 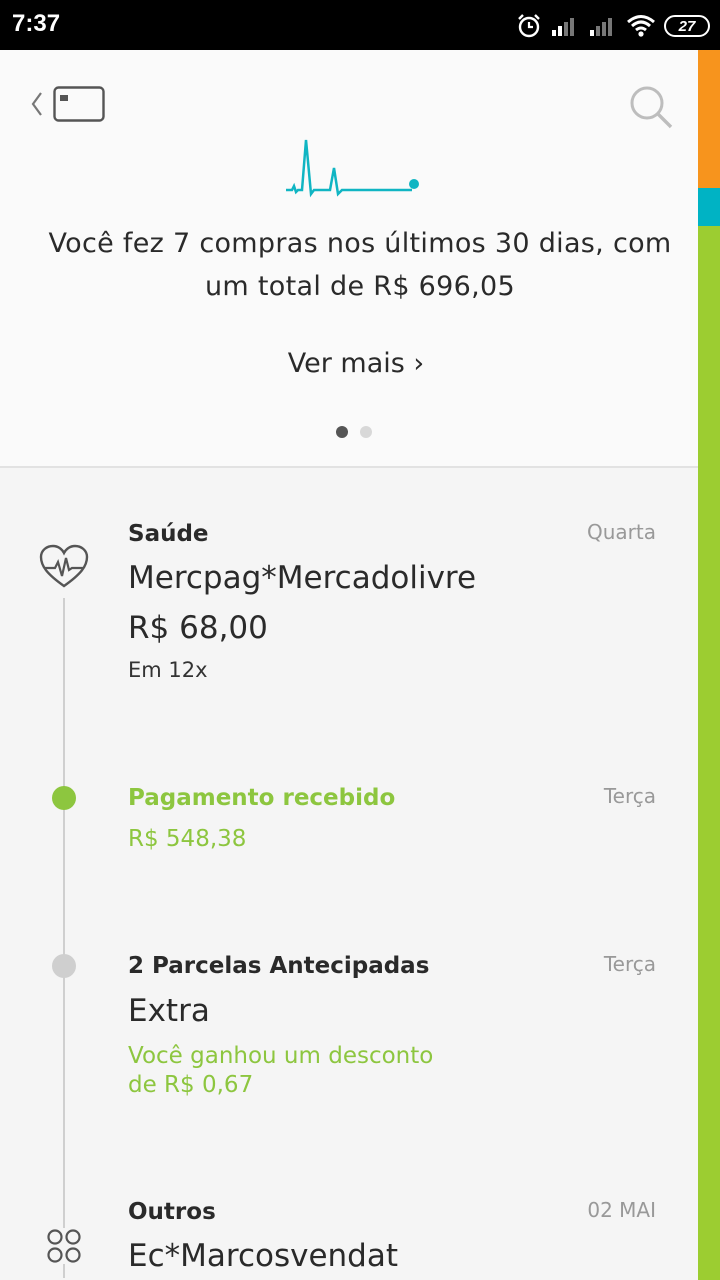 I want to click on feed-item-payment: Pagamento recebido Terça R$ 548,38, so click(x=349, y=830).